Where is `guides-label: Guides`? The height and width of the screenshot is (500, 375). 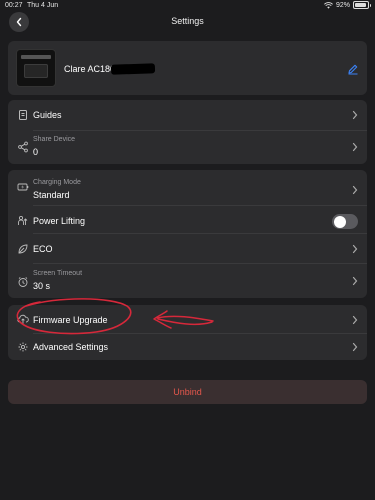
guides-label: Guides is located at coordinates (47, 115).